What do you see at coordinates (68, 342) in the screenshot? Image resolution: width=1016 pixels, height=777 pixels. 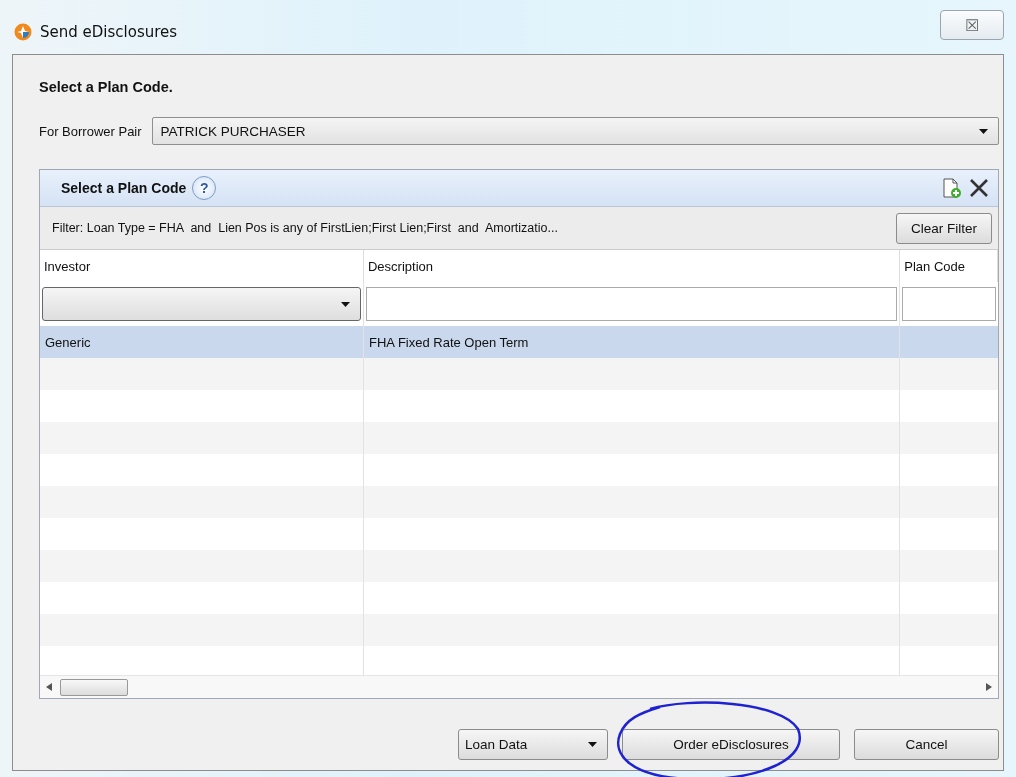 I see `table-cell: Generic` at bounding box center [68, 342].